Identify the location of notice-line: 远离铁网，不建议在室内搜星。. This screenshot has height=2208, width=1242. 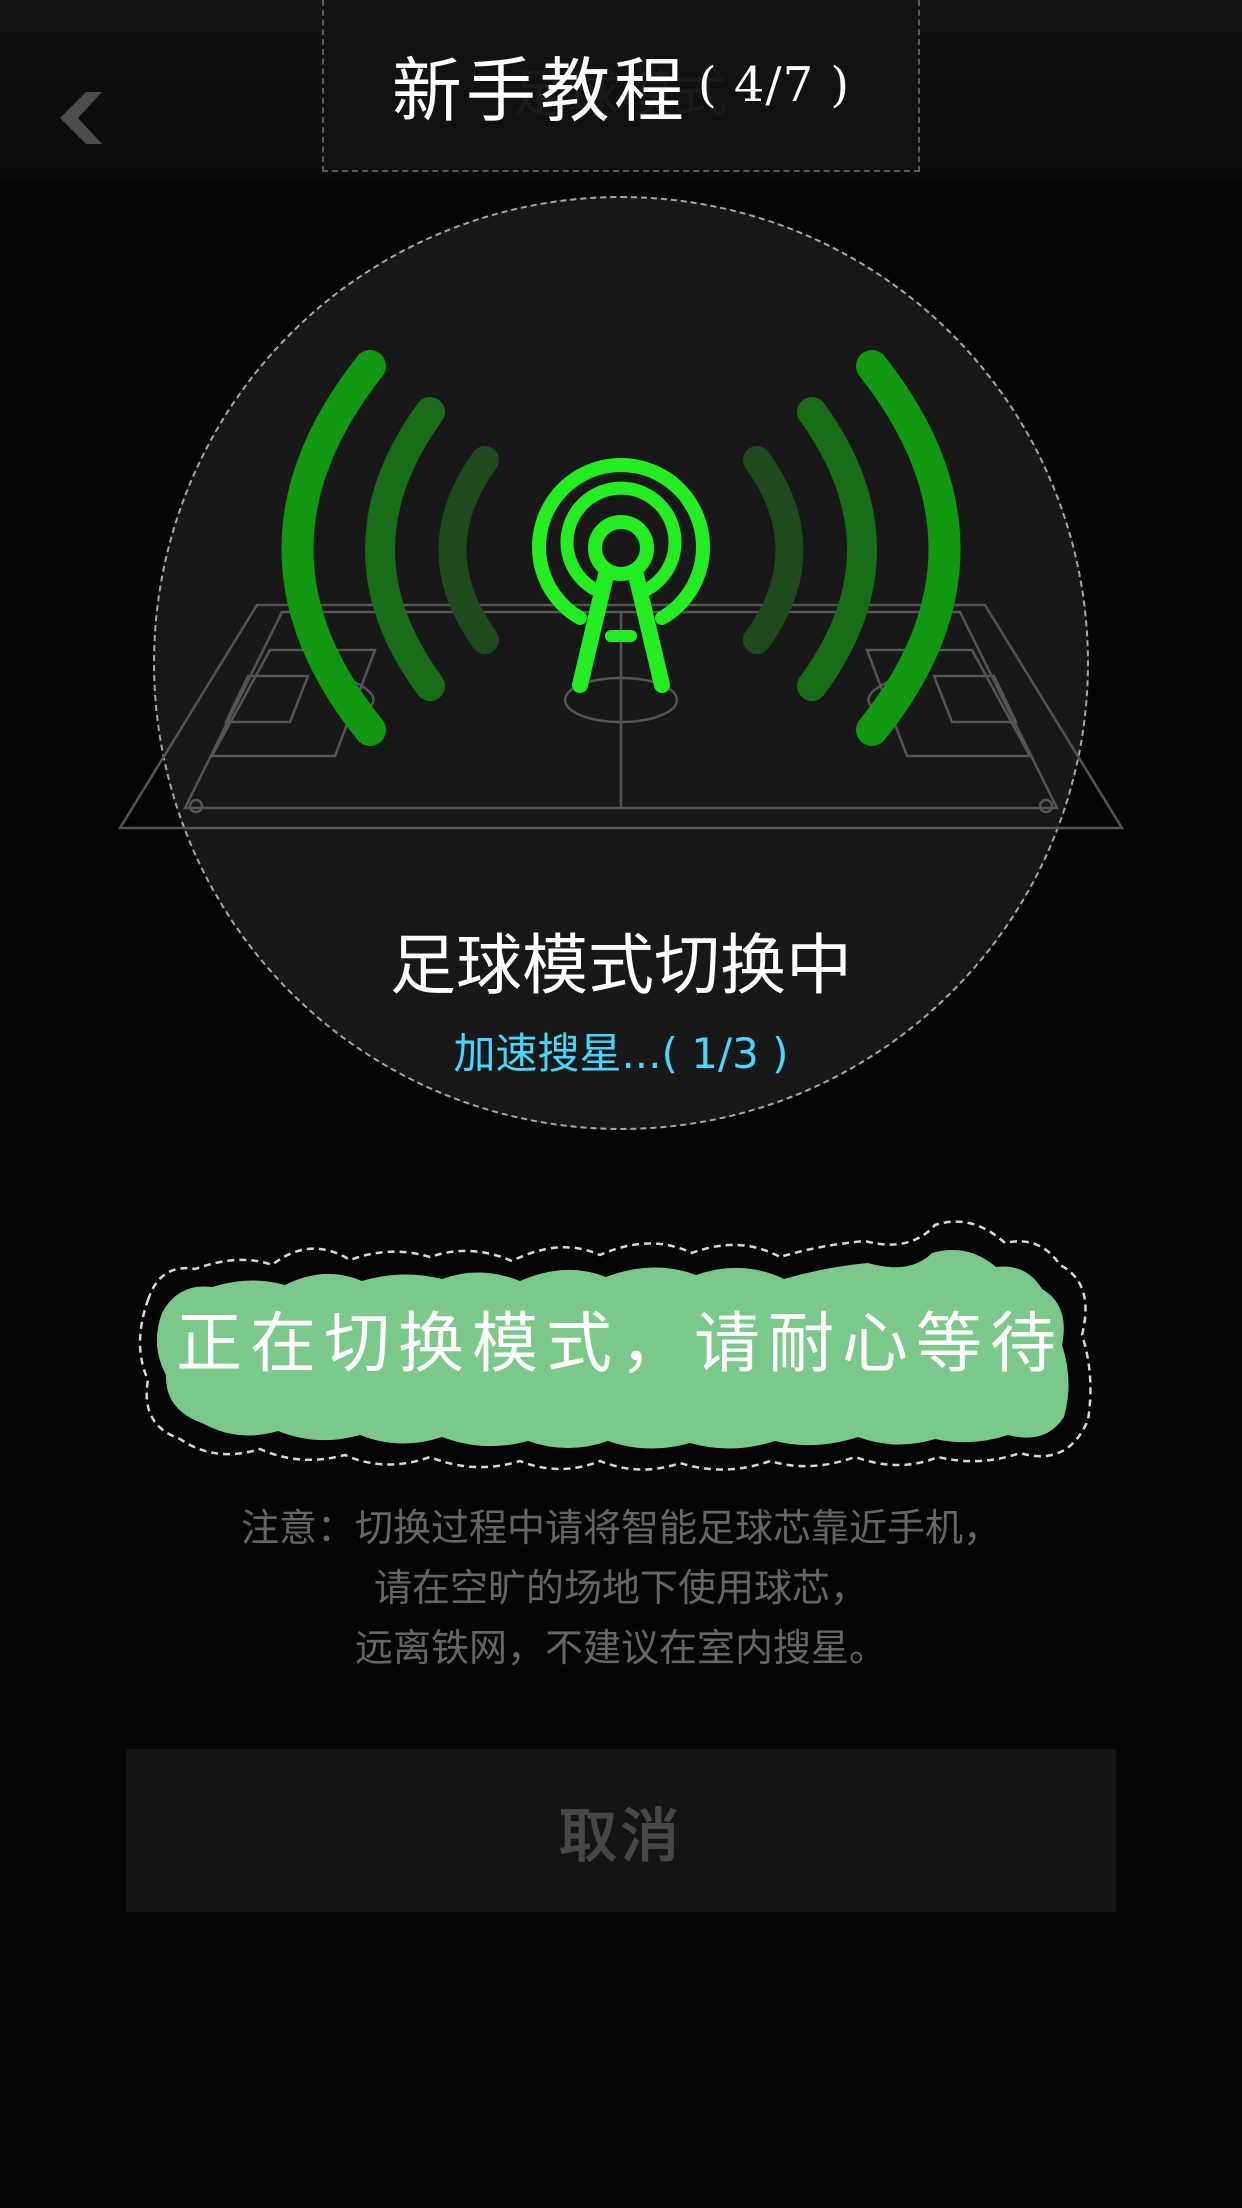
(620, 1648).